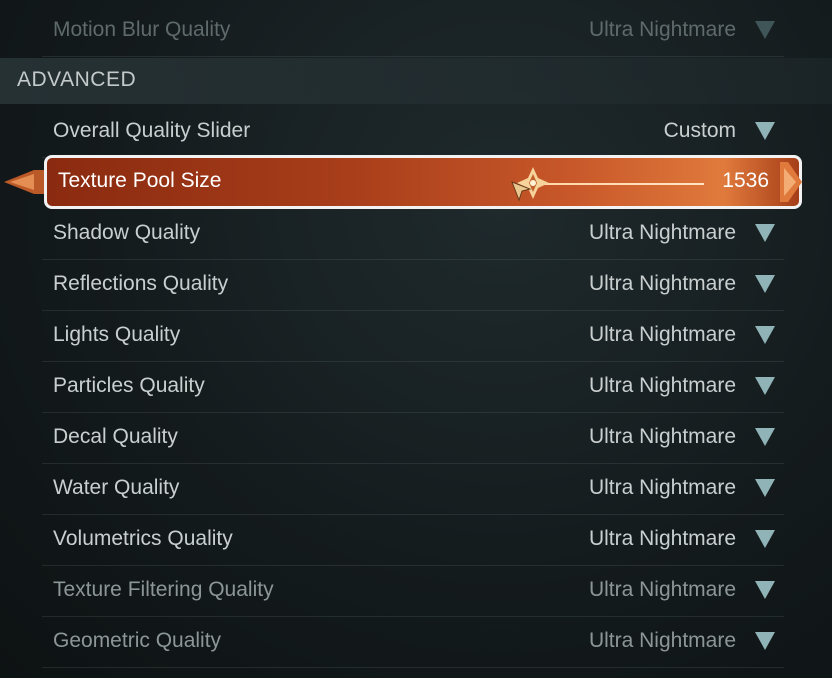  Describe the element at coordinates (117, 334) in the screenshot. I see `setting-label: Lights Quality` at that location.